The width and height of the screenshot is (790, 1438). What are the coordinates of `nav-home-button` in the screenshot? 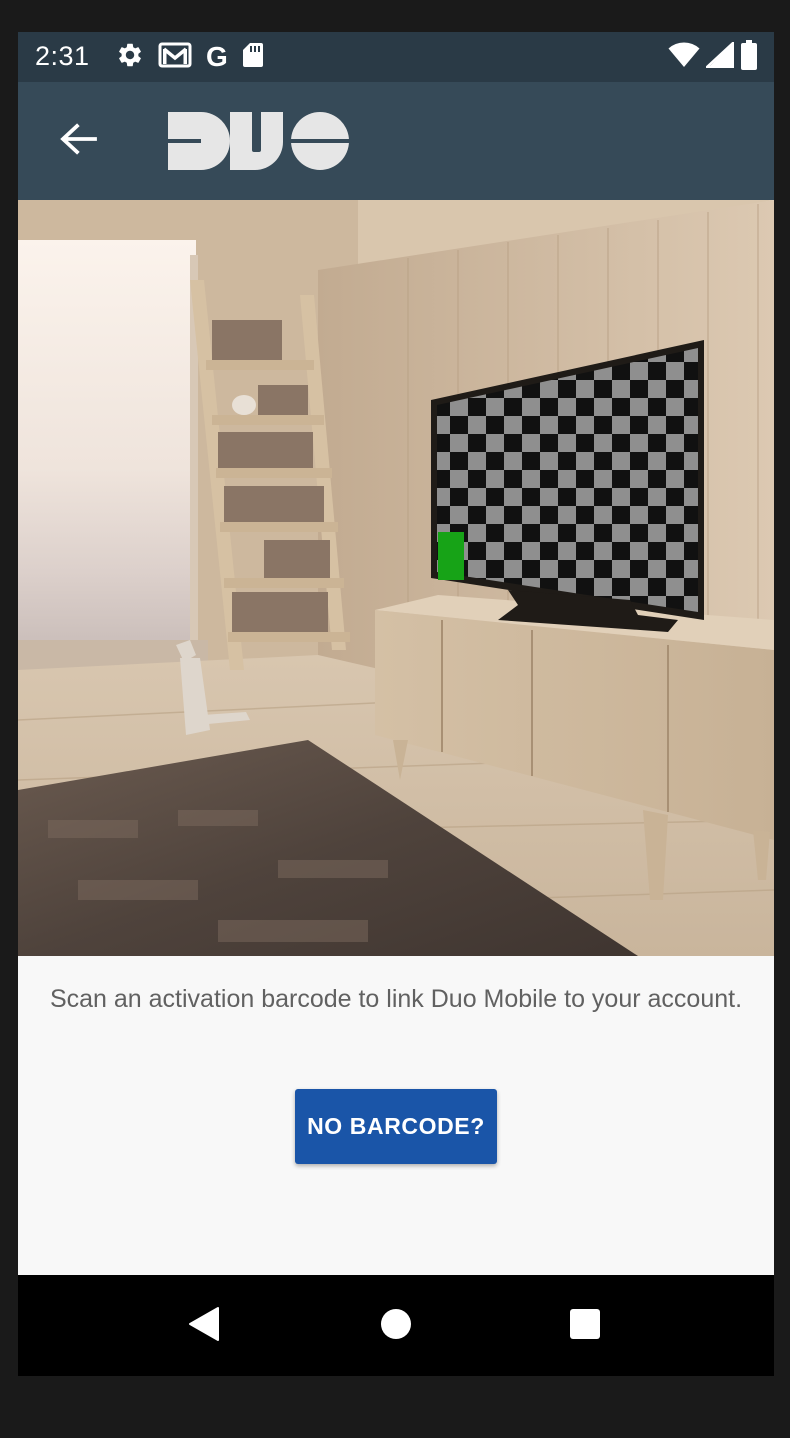 It's located at (396, 1326).